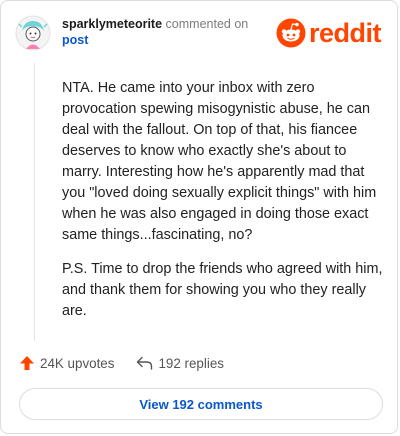 Image resolution: width=400 pixels, height=436 pixels. Describe the element at coordinates (132, 363) in the screenshot. I see `comment-actions: 24K upvotes 192 replies` at that location.